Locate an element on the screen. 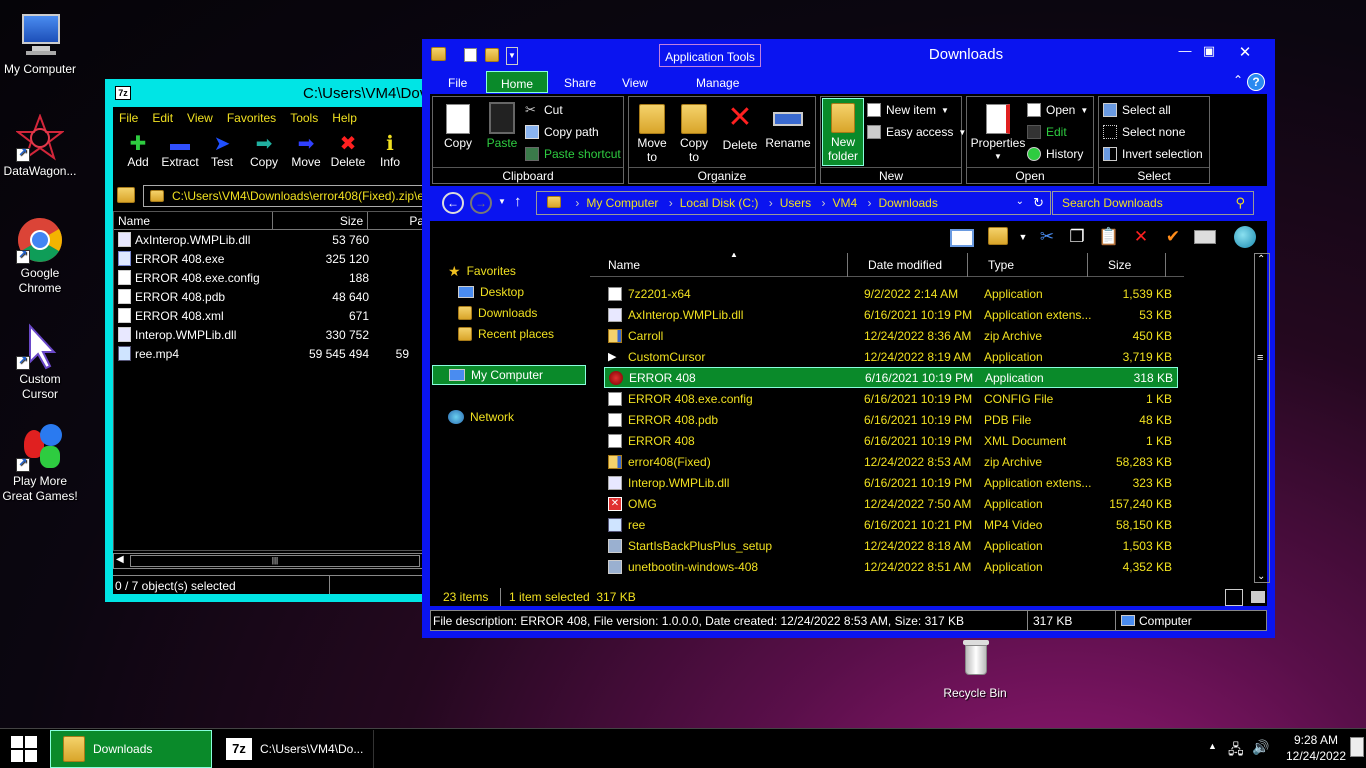 This screenshot has width=1366, height=768. explorer-titlebar: ▼ Application Tools Downloads — ▣ ✕ is located at coordinates (848, 54).